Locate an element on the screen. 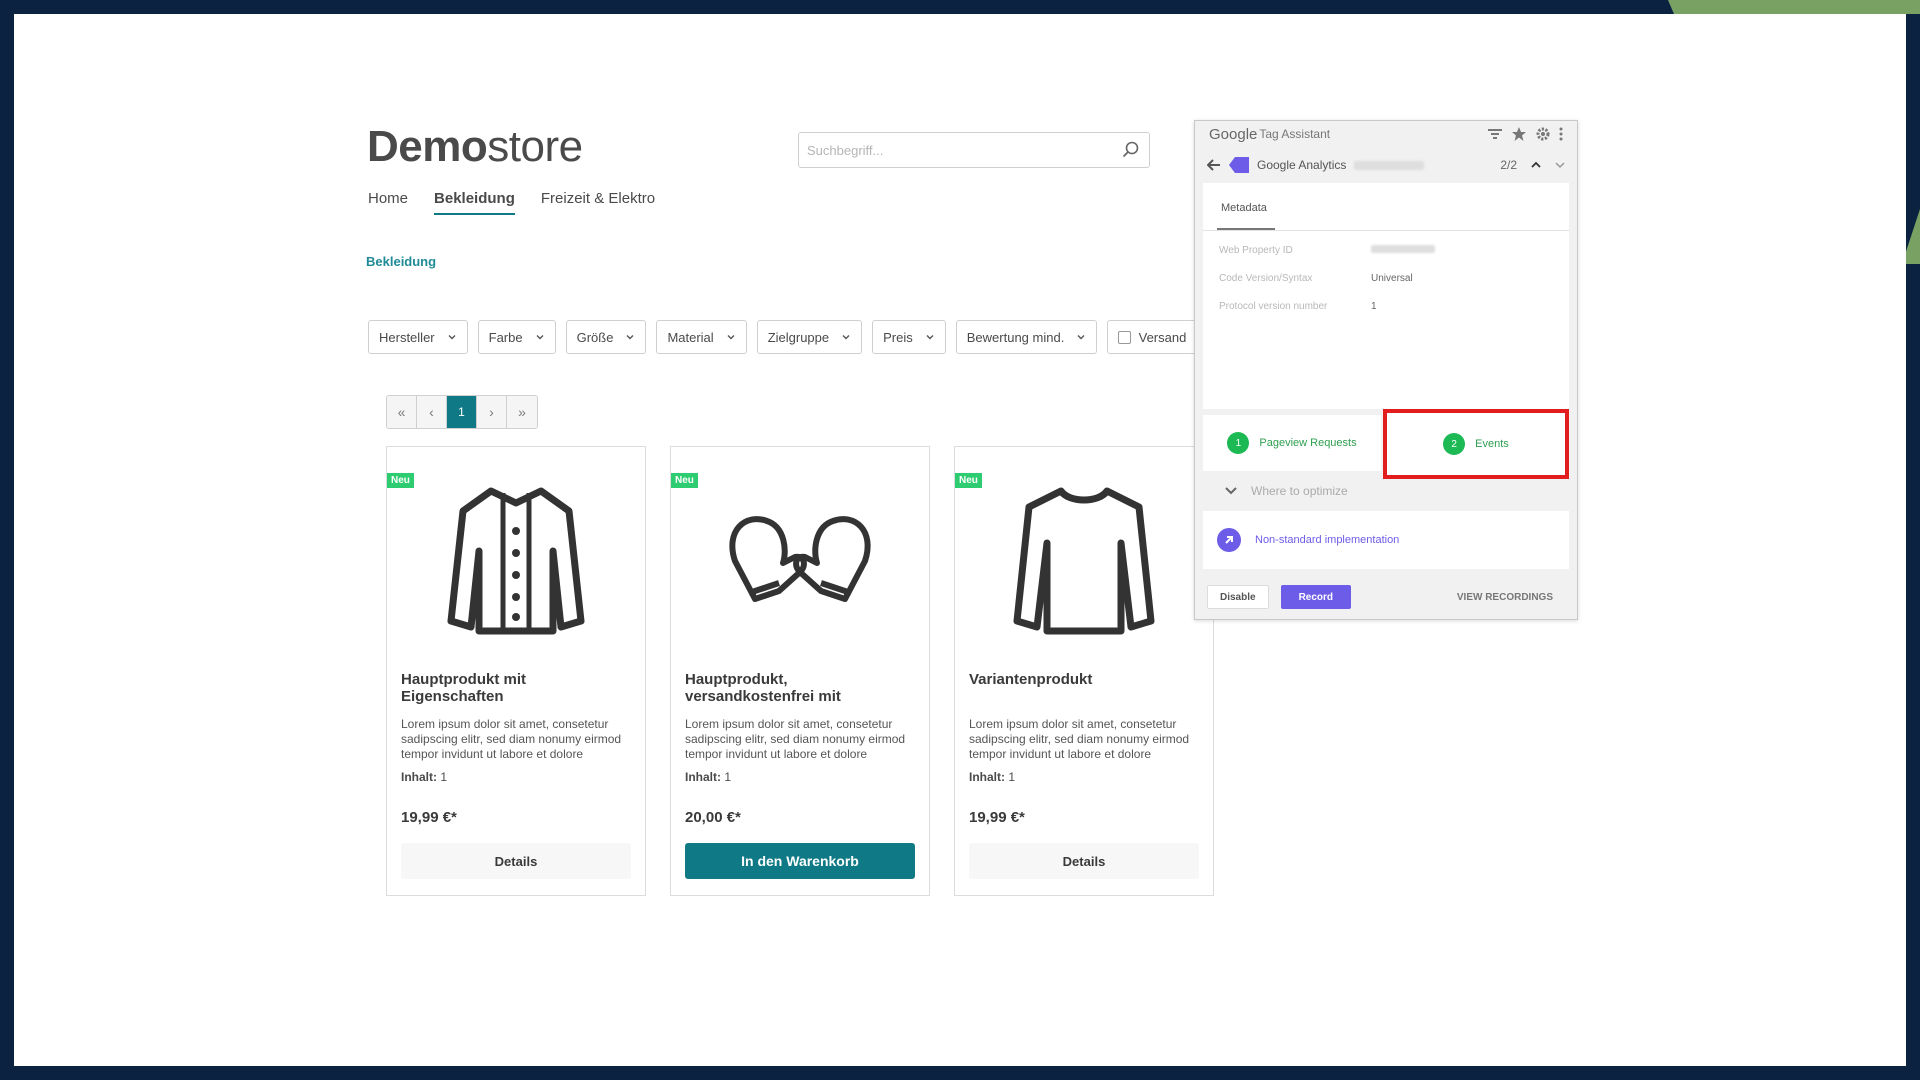 This screenshot has width=1920, height=1080. gear-icon is located at coordinates (1543, 134).